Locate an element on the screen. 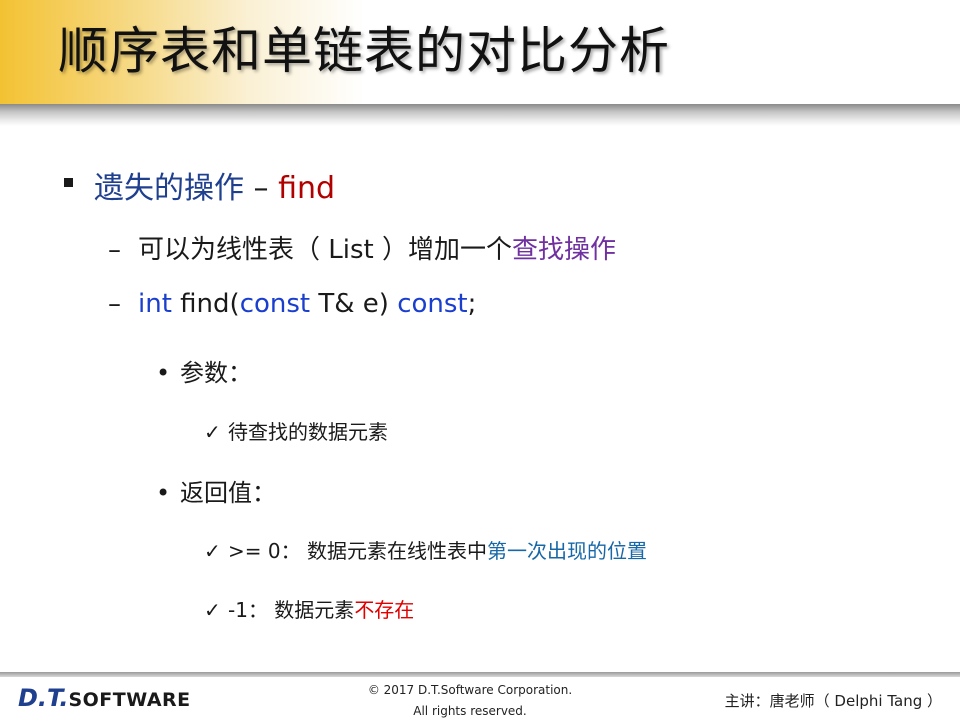 The image size is (960, 722). return-item-1: ✓ >= 0： 数据元素在线性表中第一次出现的位置 is located at coordinates (425, 549).